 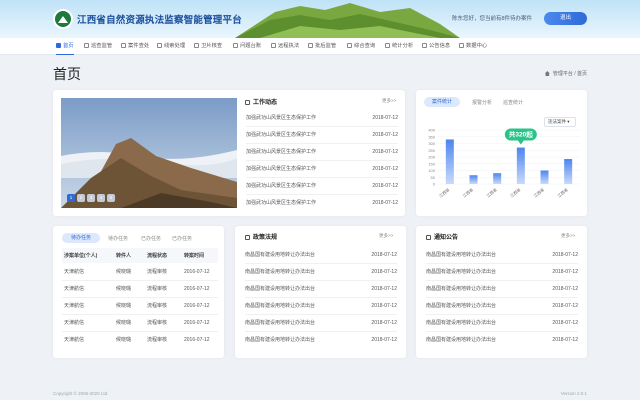 What do you see at coordinates (442, 102) in the screenshot?
I see `tab-case-stats: 案件统计` at bounding box center [442, 102].